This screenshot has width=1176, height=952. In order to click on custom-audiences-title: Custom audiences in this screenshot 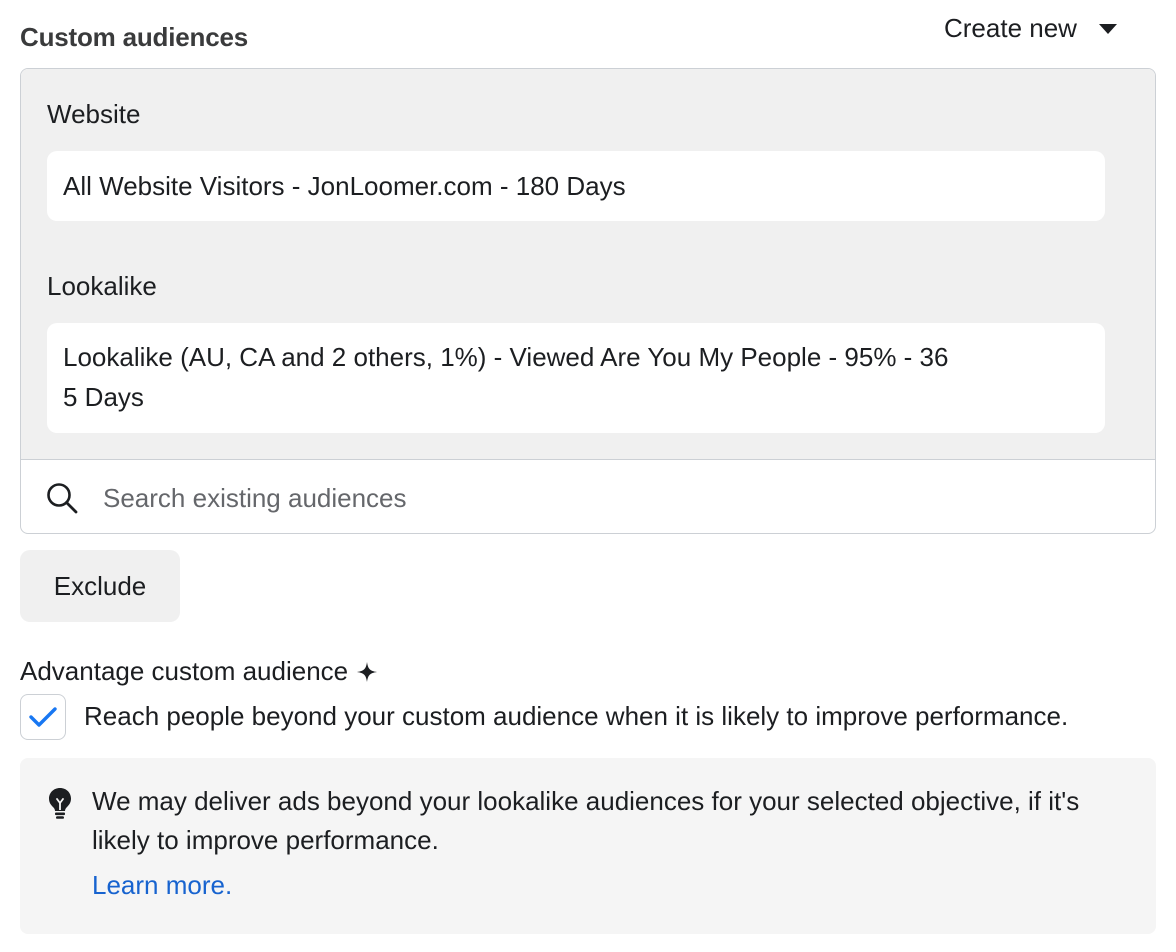, I will do `click(134, 37)`.